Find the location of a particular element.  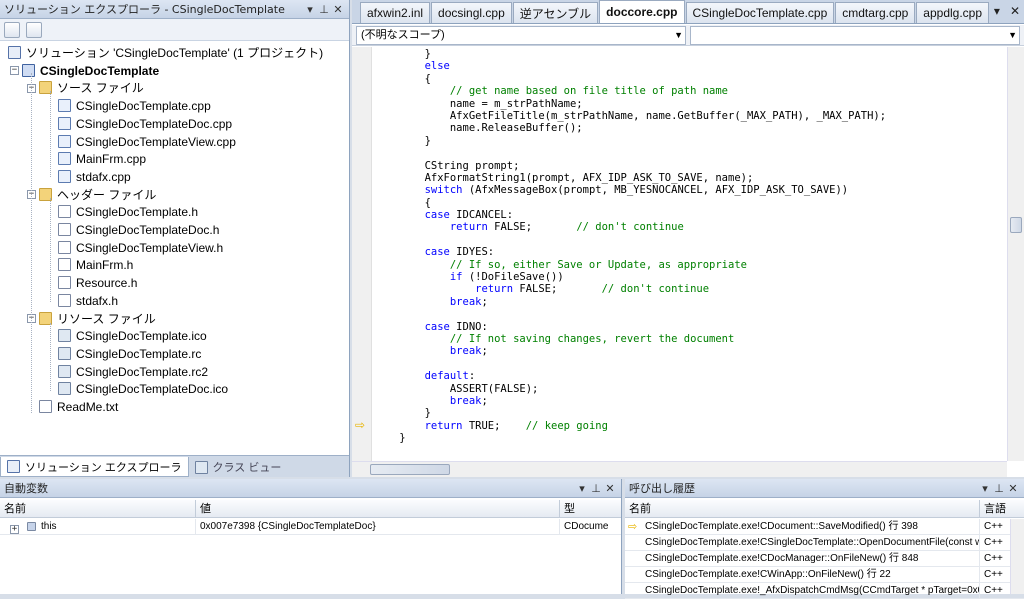

tree-file: ReadMe.txt is located at coordinates (78, 407).